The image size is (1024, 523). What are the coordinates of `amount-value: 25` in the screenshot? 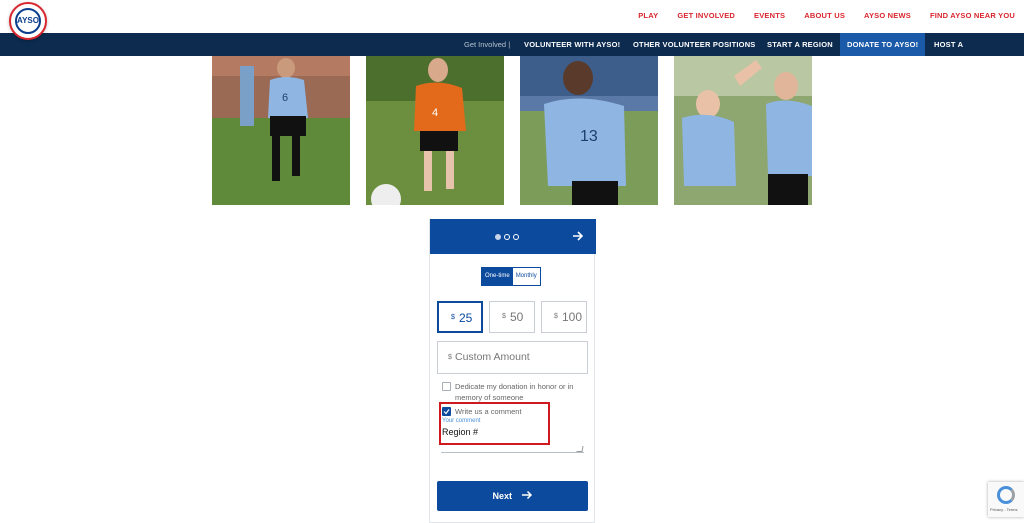 It's located at (466, 318).